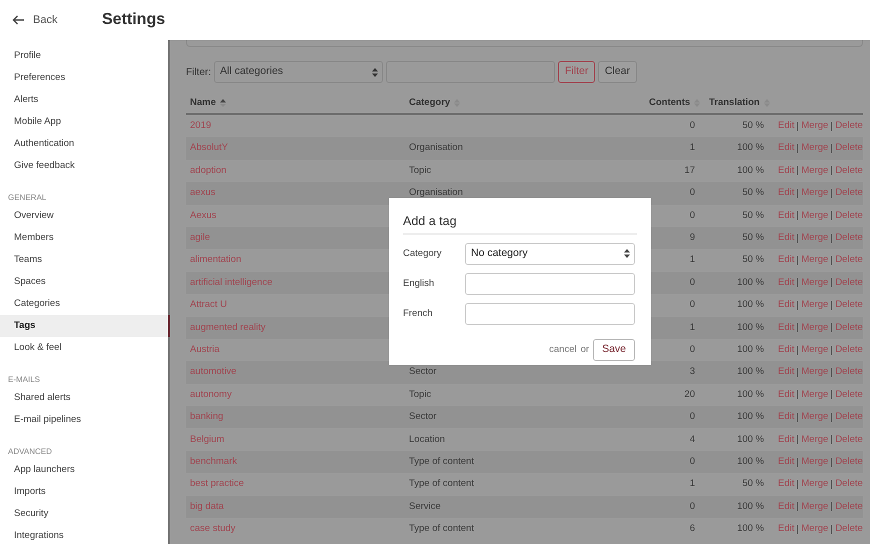 The height and width of the screenshot is (544, 870). I want to click on tag-name-link: Austria, so click(205, 349).